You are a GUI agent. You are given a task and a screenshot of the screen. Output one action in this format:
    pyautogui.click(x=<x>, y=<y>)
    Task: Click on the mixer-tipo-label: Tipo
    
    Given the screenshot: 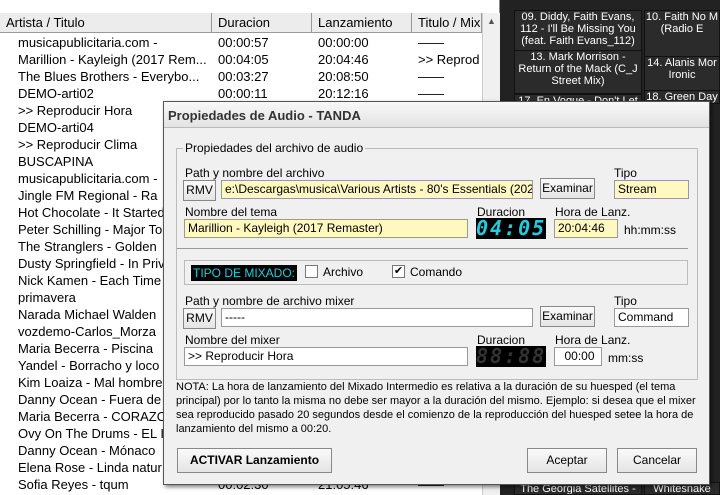 What is the action you would take?
    pyautogui.click(x=625, y=301)
    